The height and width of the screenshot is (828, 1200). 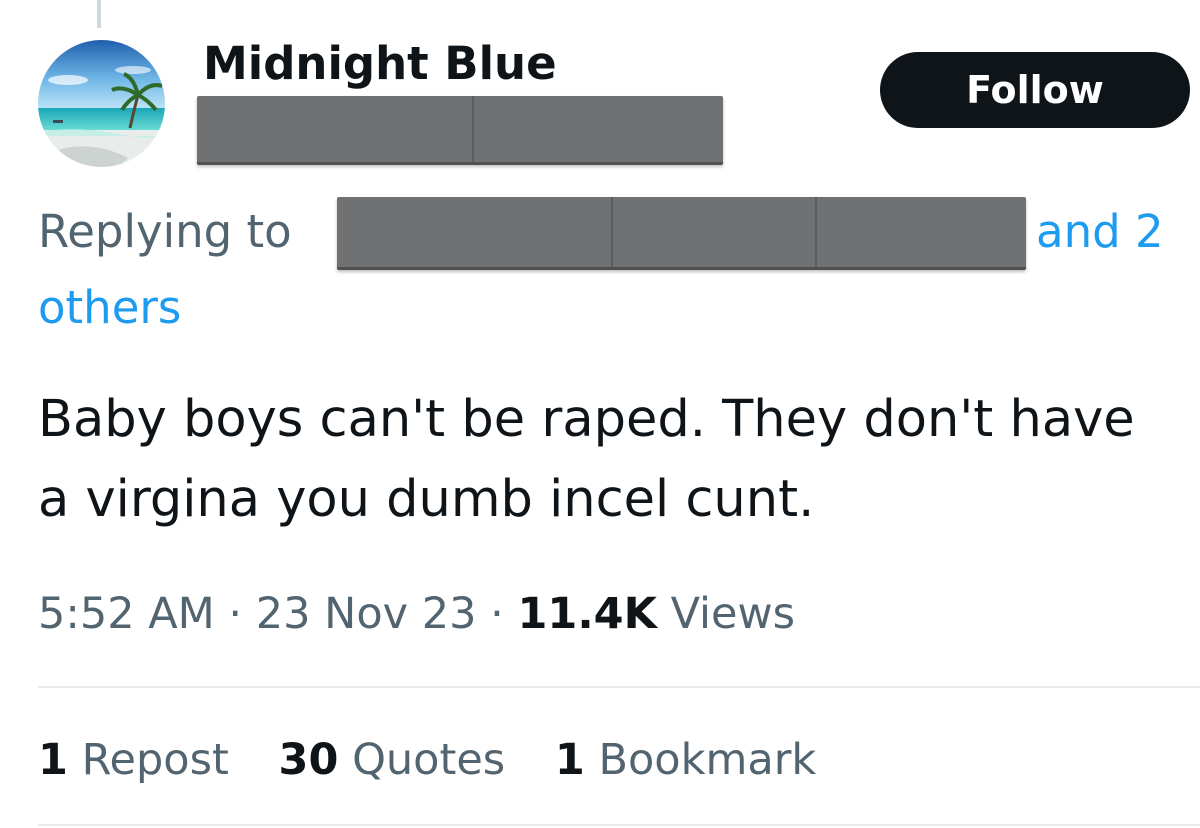 What do you see at coordinates (366, 614) in the screenshot?
I see `tweet-date: 23 Nov 23` at bounding box center [366, 614].